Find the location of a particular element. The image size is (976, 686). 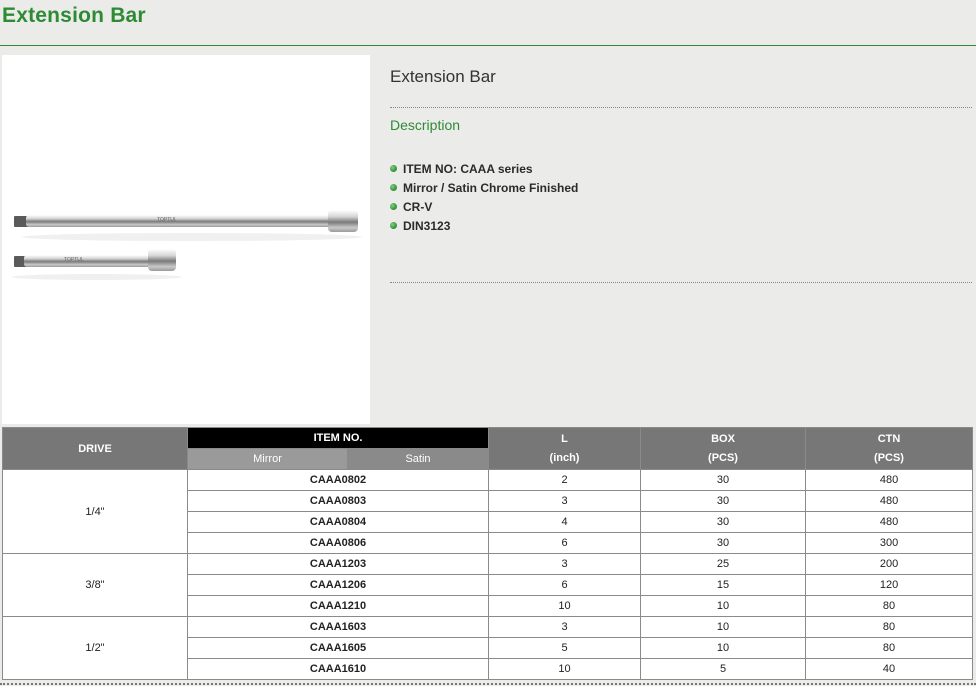

extension-bar-photo: TOPTUL TOPTUL is located at coordinates (187, 245).